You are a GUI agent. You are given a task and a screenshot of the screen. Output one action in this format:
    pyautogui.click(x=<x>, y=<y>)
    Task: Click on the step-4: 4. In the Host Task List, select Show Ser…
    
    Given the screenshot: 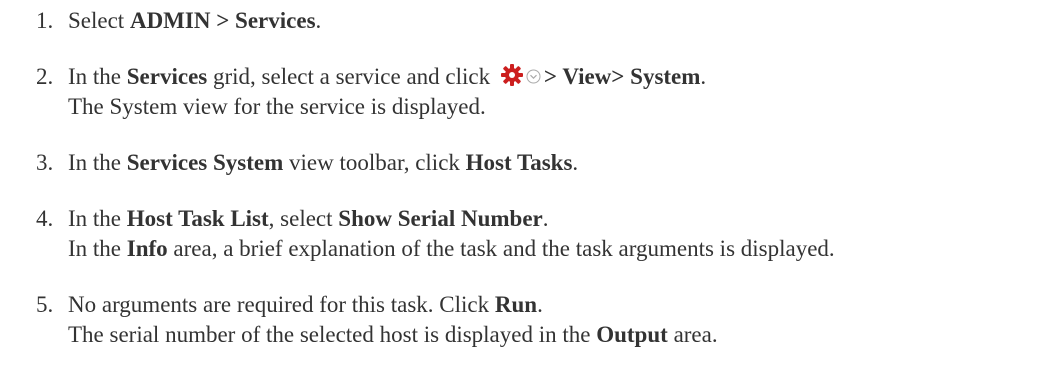 What is the action you would take?
    pyautogui.click(x=435, y=234)
    